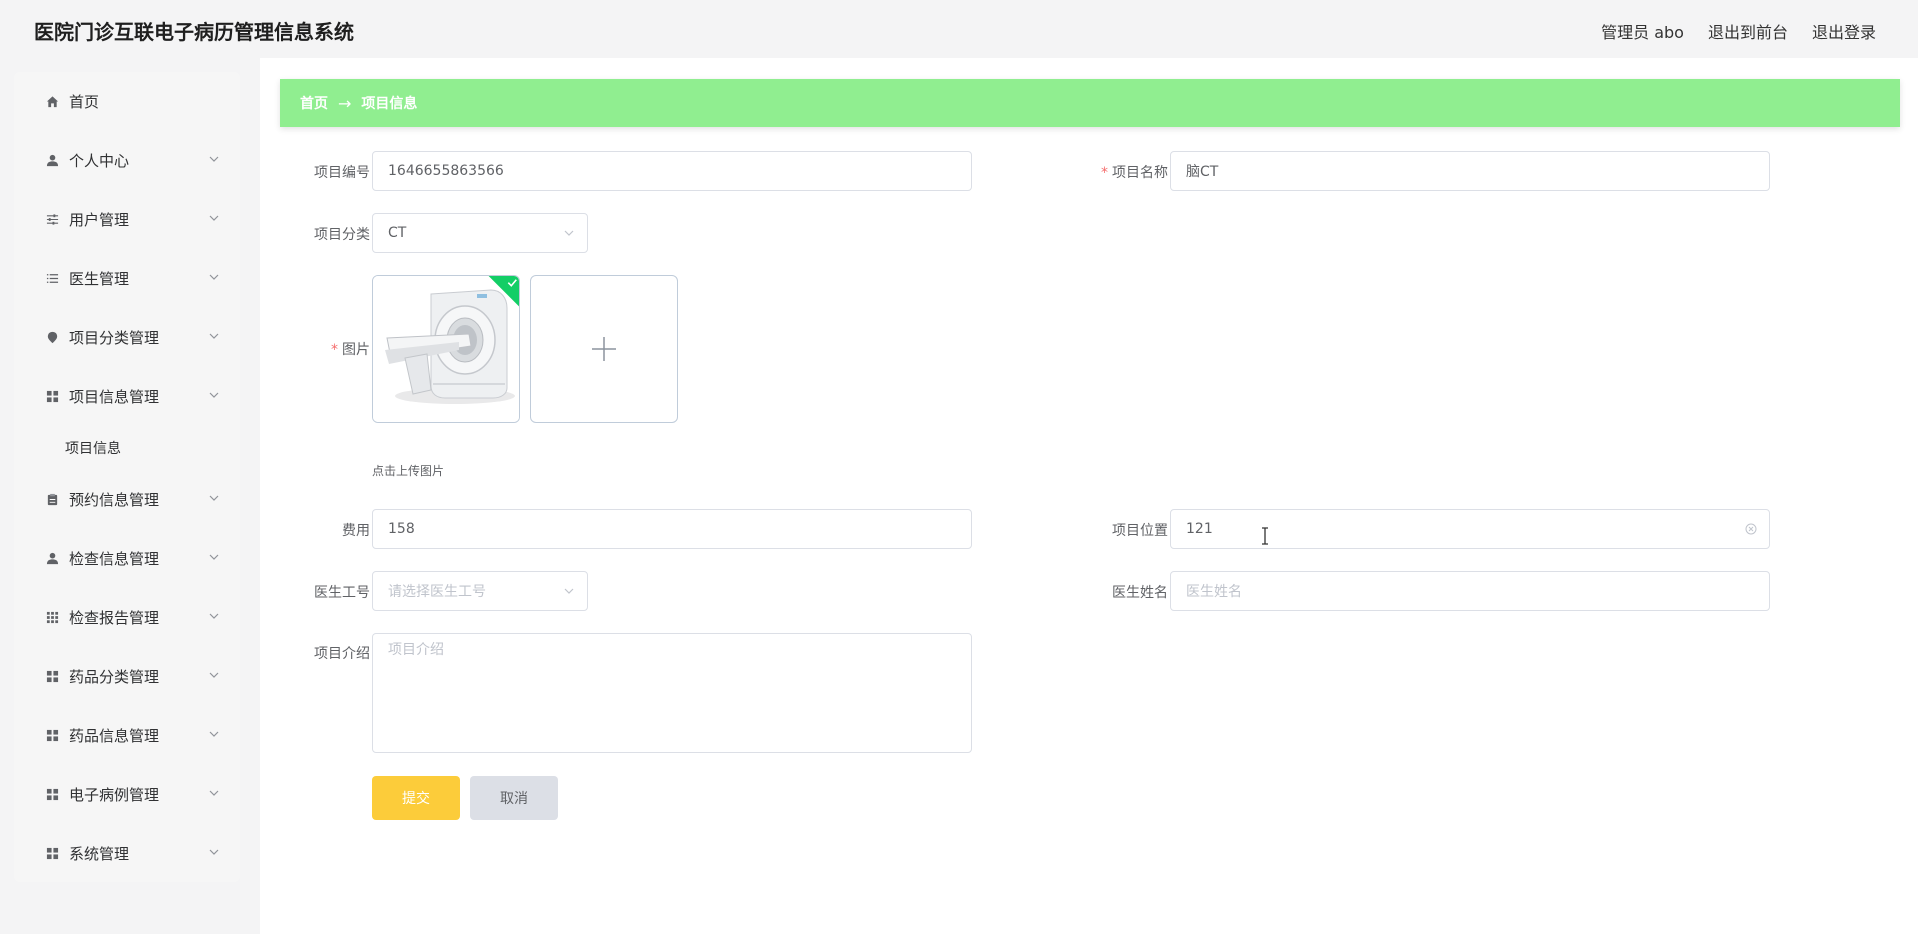 This screenshot has width=1918, height=934. I want to click on project-no-input: 1646655863566, so click(672, 171).